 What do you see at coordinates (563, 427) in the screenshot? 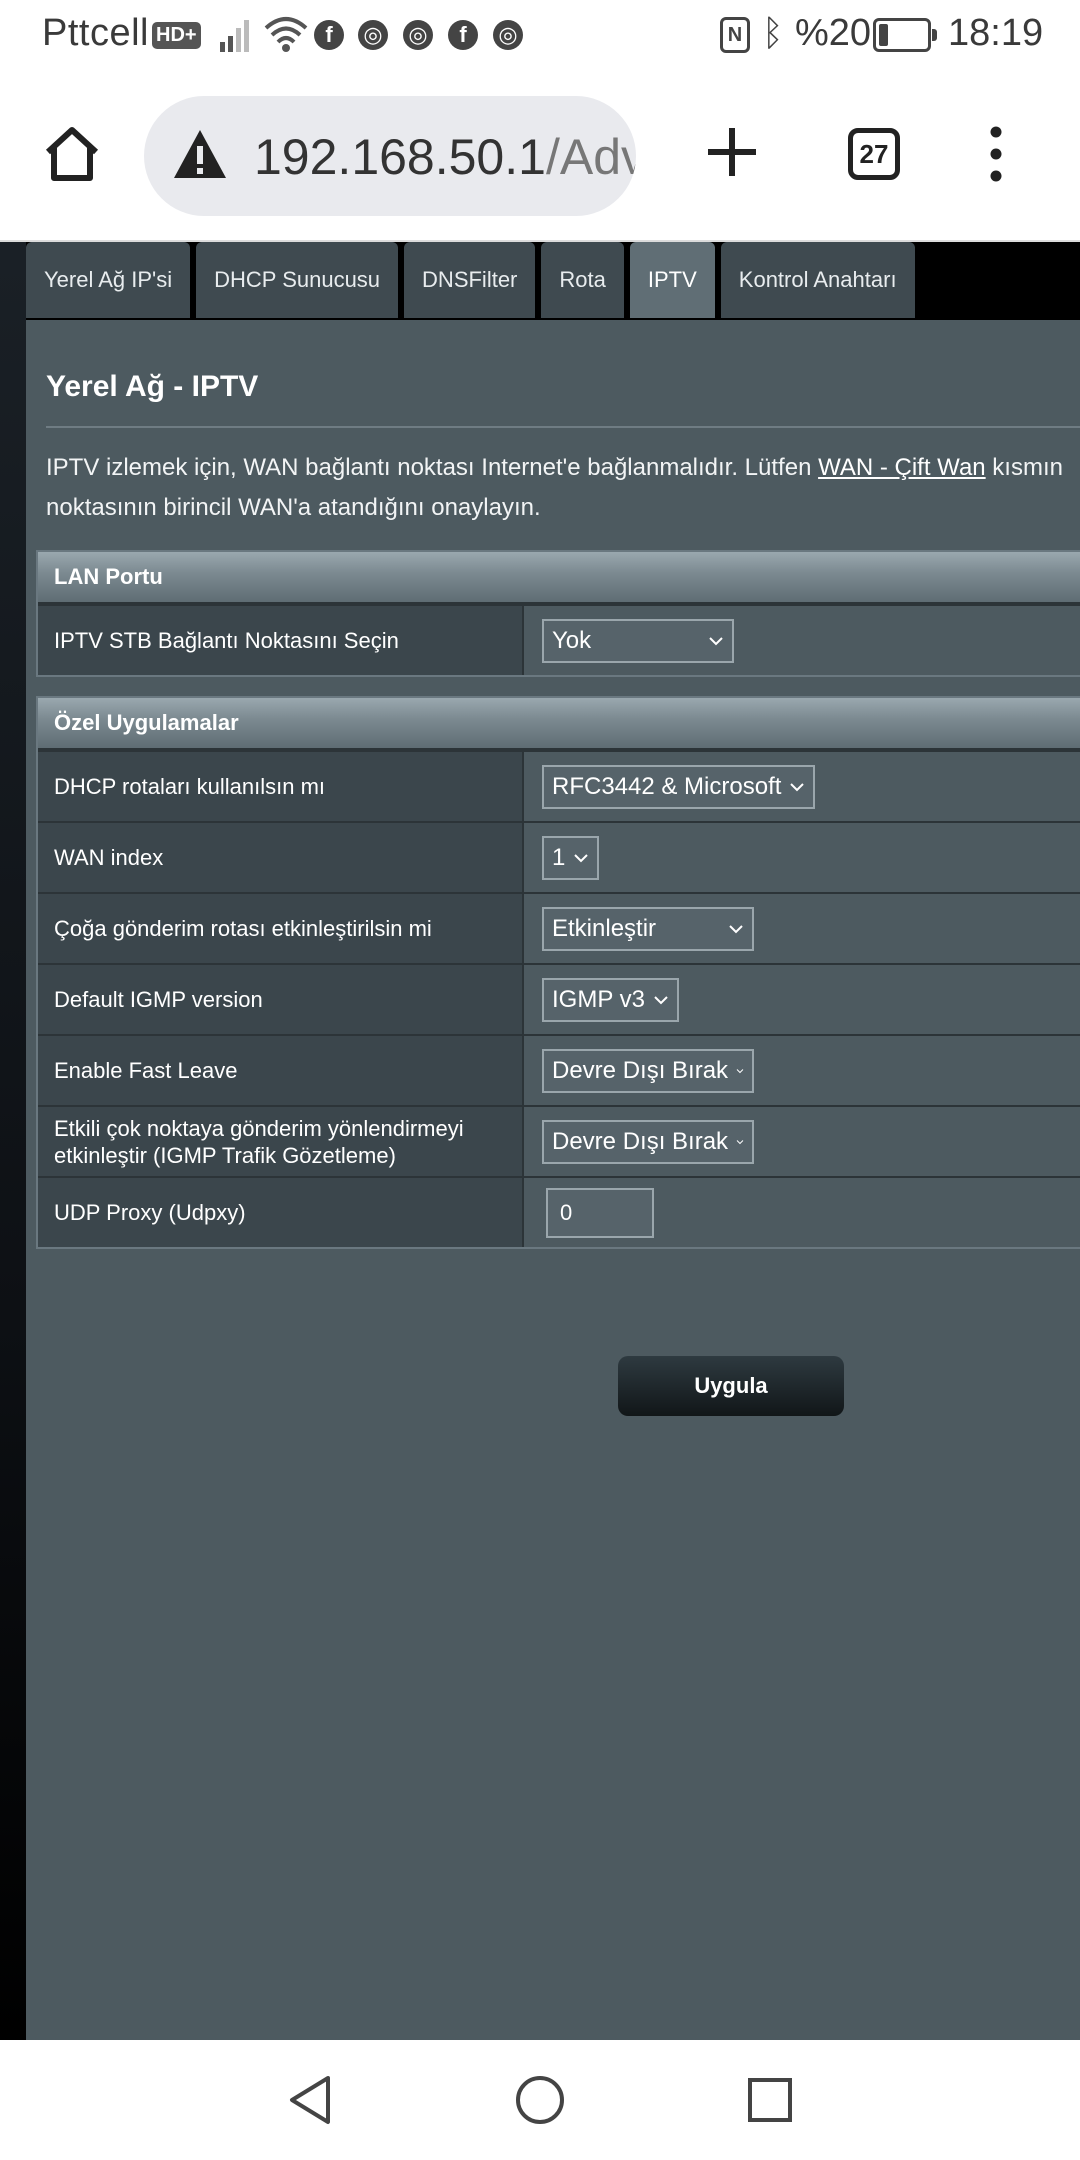
I see `title-divider` at bounding box center [563, 427].